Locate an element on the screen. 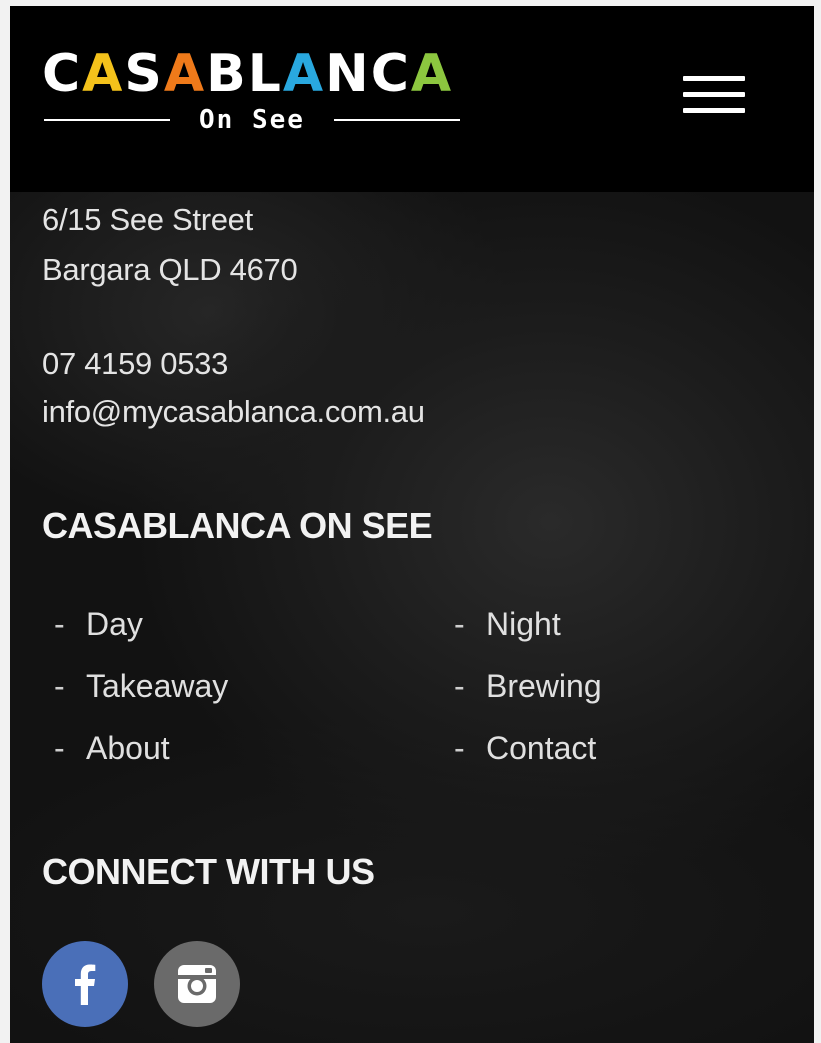 This screenshot has height=1043, width=821. logo-letter: S is located at coordinates (144, 74).